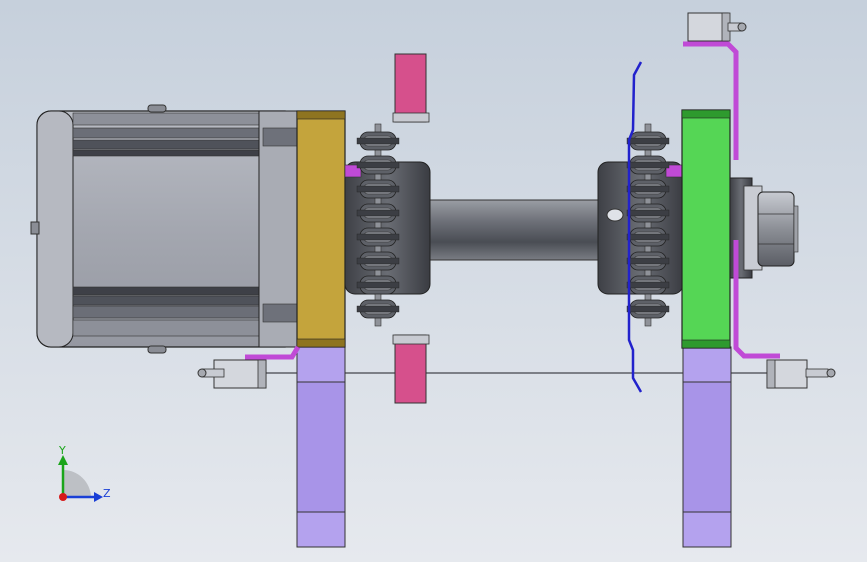 Image resolution: width=867 pixels, height=562 pixels. I want to click on purple-leg-left, so click(321, 447).